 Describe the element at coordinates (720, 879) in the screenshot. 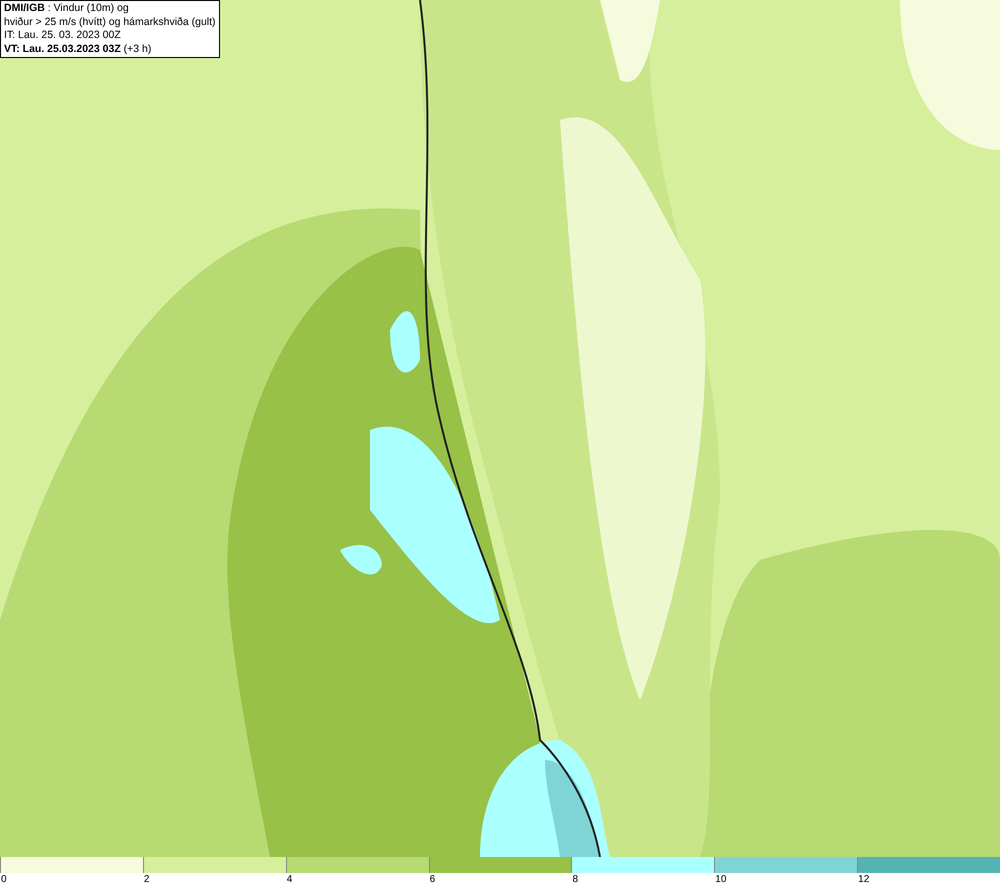

I see `scale-label: 10` at that location.